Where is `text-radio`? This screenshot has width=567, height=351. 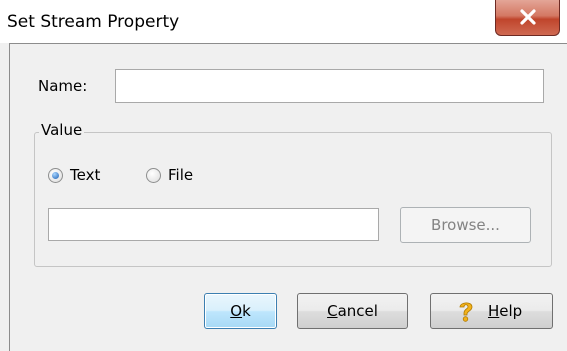
text-radio is located at coordinates (55, 175).